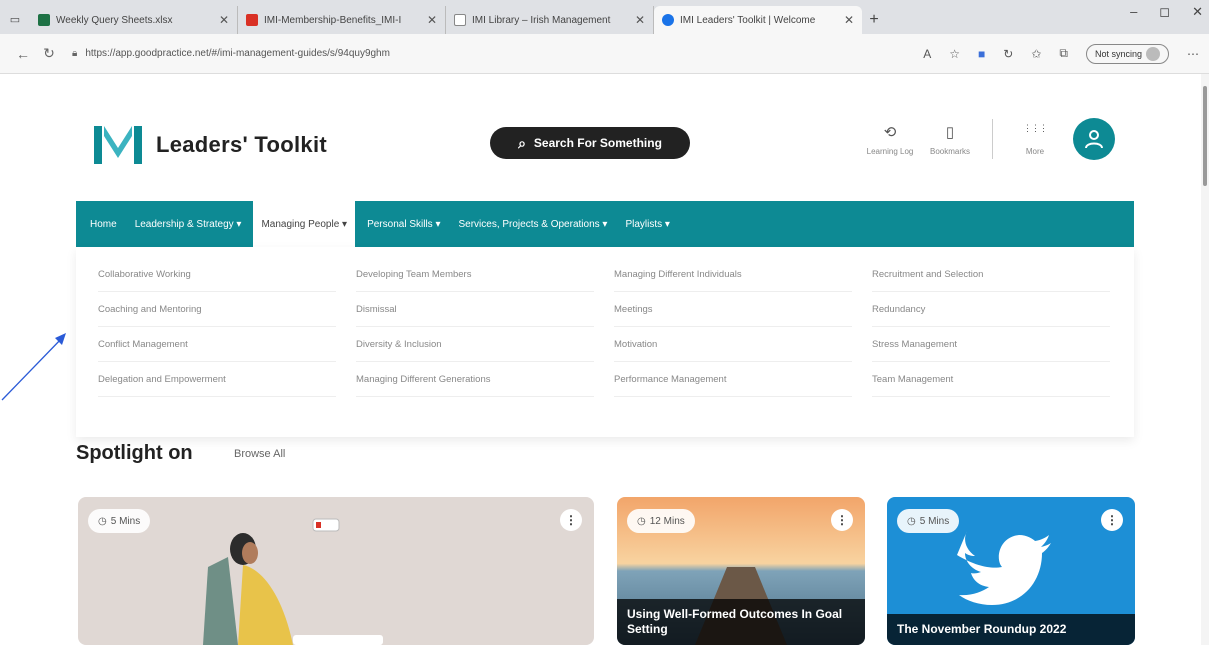 The width and height of the screenshot is (1209, 645). Describe the element at coordinates (125, 521) in the screenshot. I see `duration-text: 5 Mins` at that location.